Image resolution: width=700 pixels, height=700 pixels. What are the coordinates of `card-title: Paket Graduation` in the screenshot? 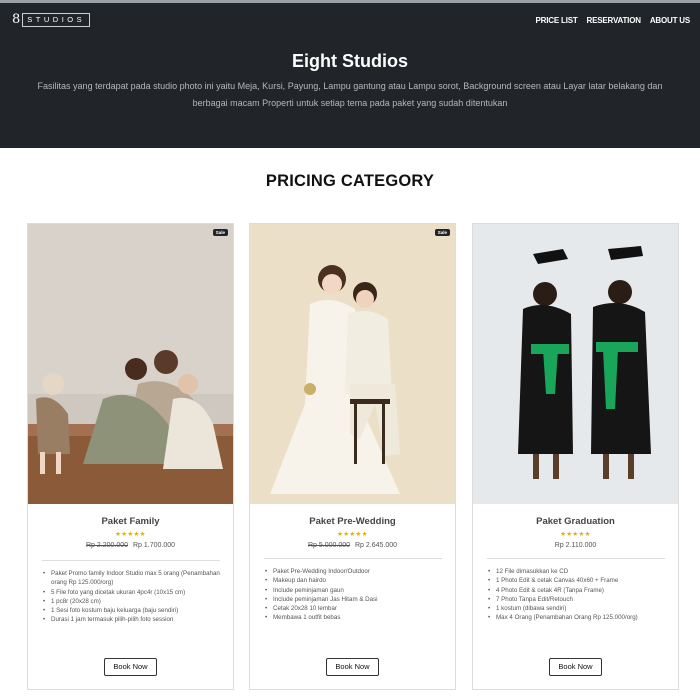 It's located at (575, 521).